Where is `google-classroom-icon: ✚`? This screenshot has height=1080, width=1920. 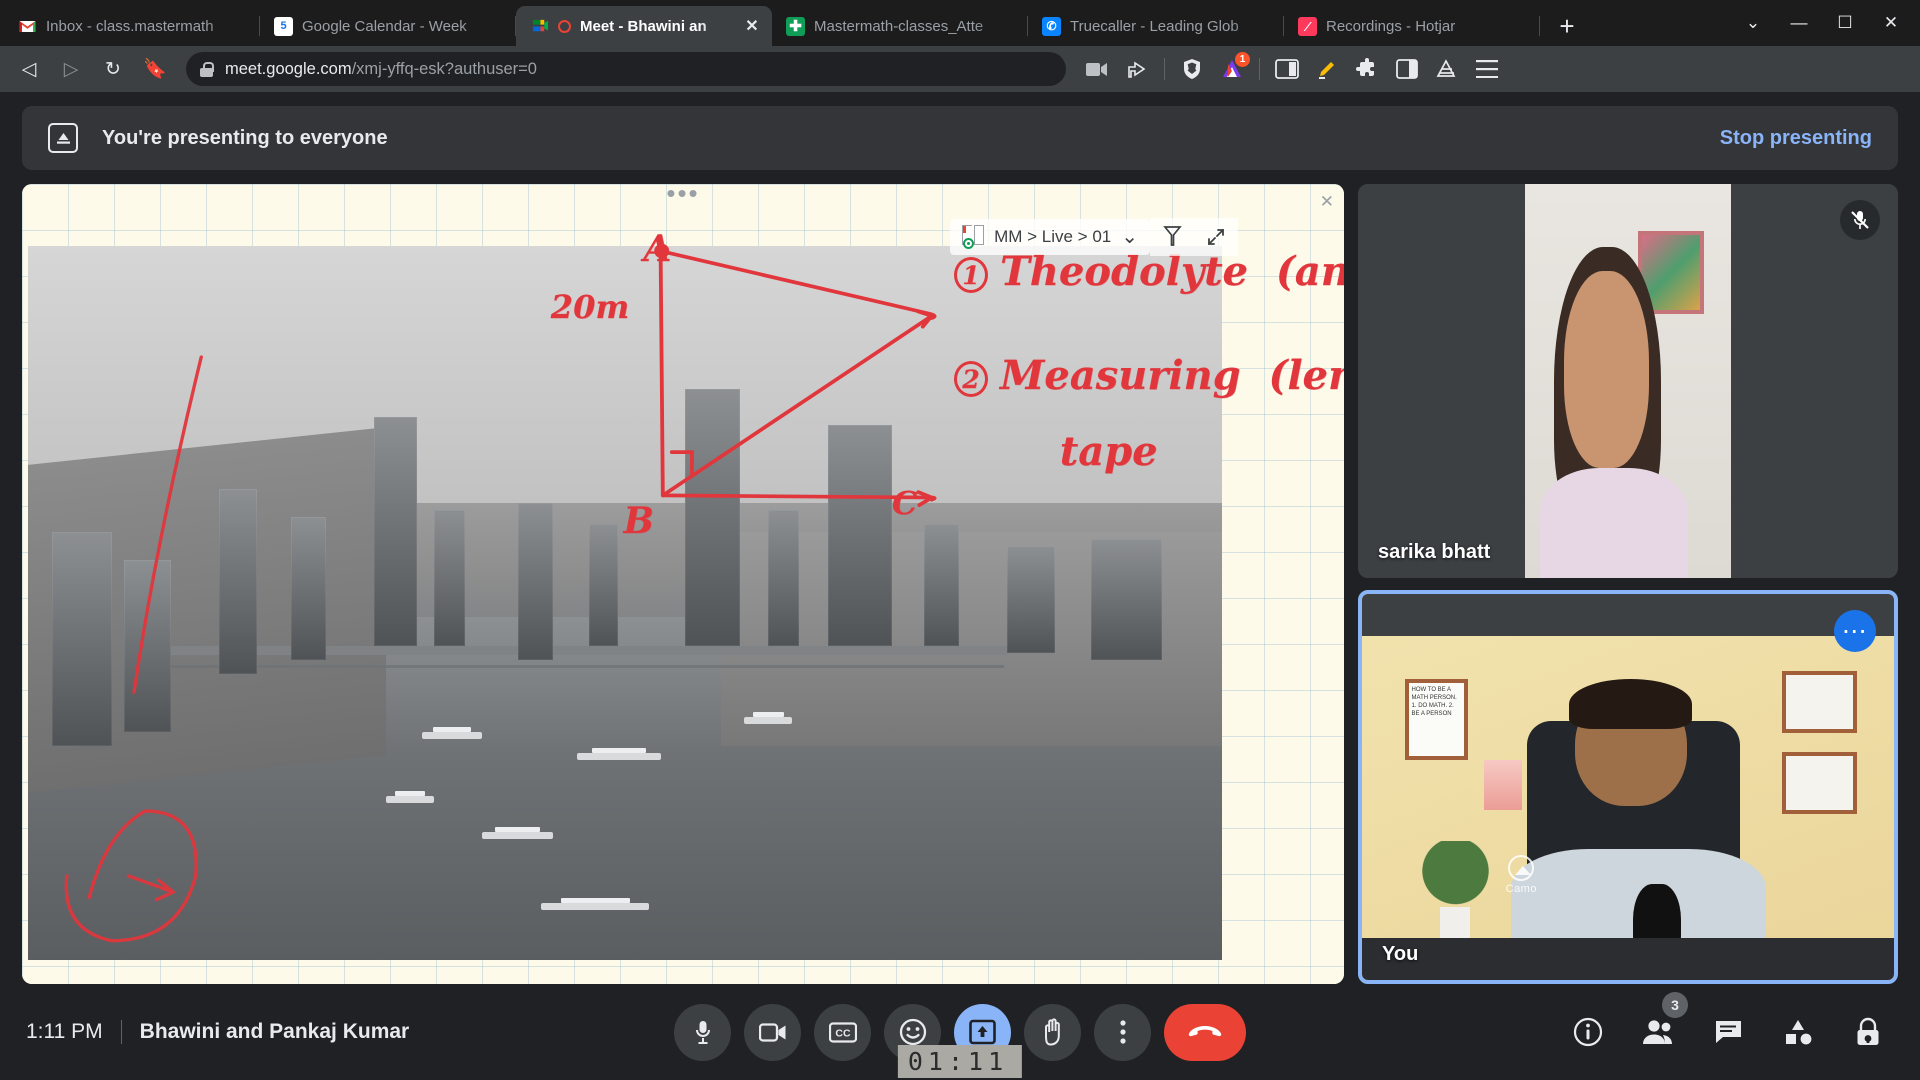 google-classroom-icon: ✚ is located at coordinates (795, 26).